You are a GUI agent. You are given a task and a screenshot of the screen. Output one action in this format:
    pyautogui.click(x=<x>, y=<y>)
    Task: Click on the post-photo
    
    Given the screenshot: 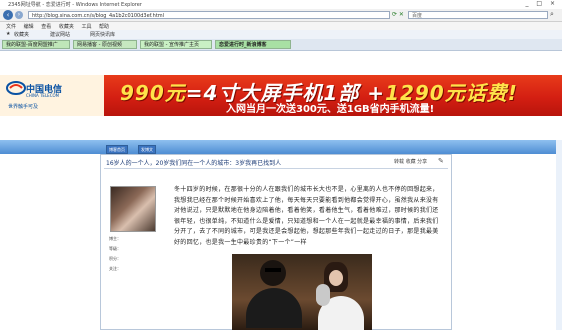 What is the action you would take?
    pyautogui.click(x=302, y=292)
    